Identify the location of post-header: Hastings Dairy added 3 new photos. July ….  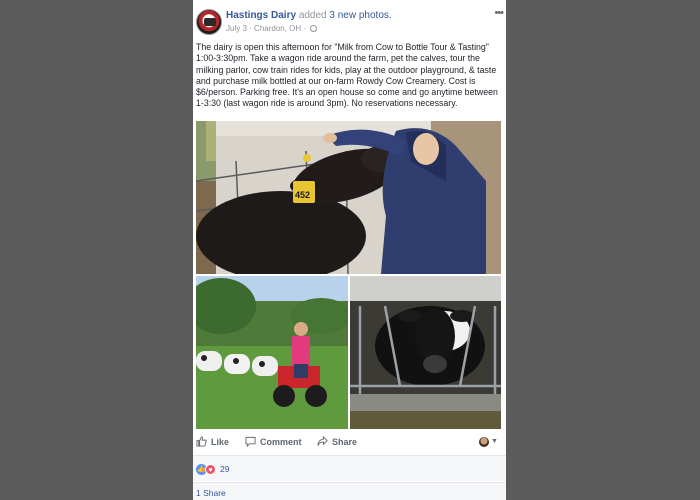
(349, 20).